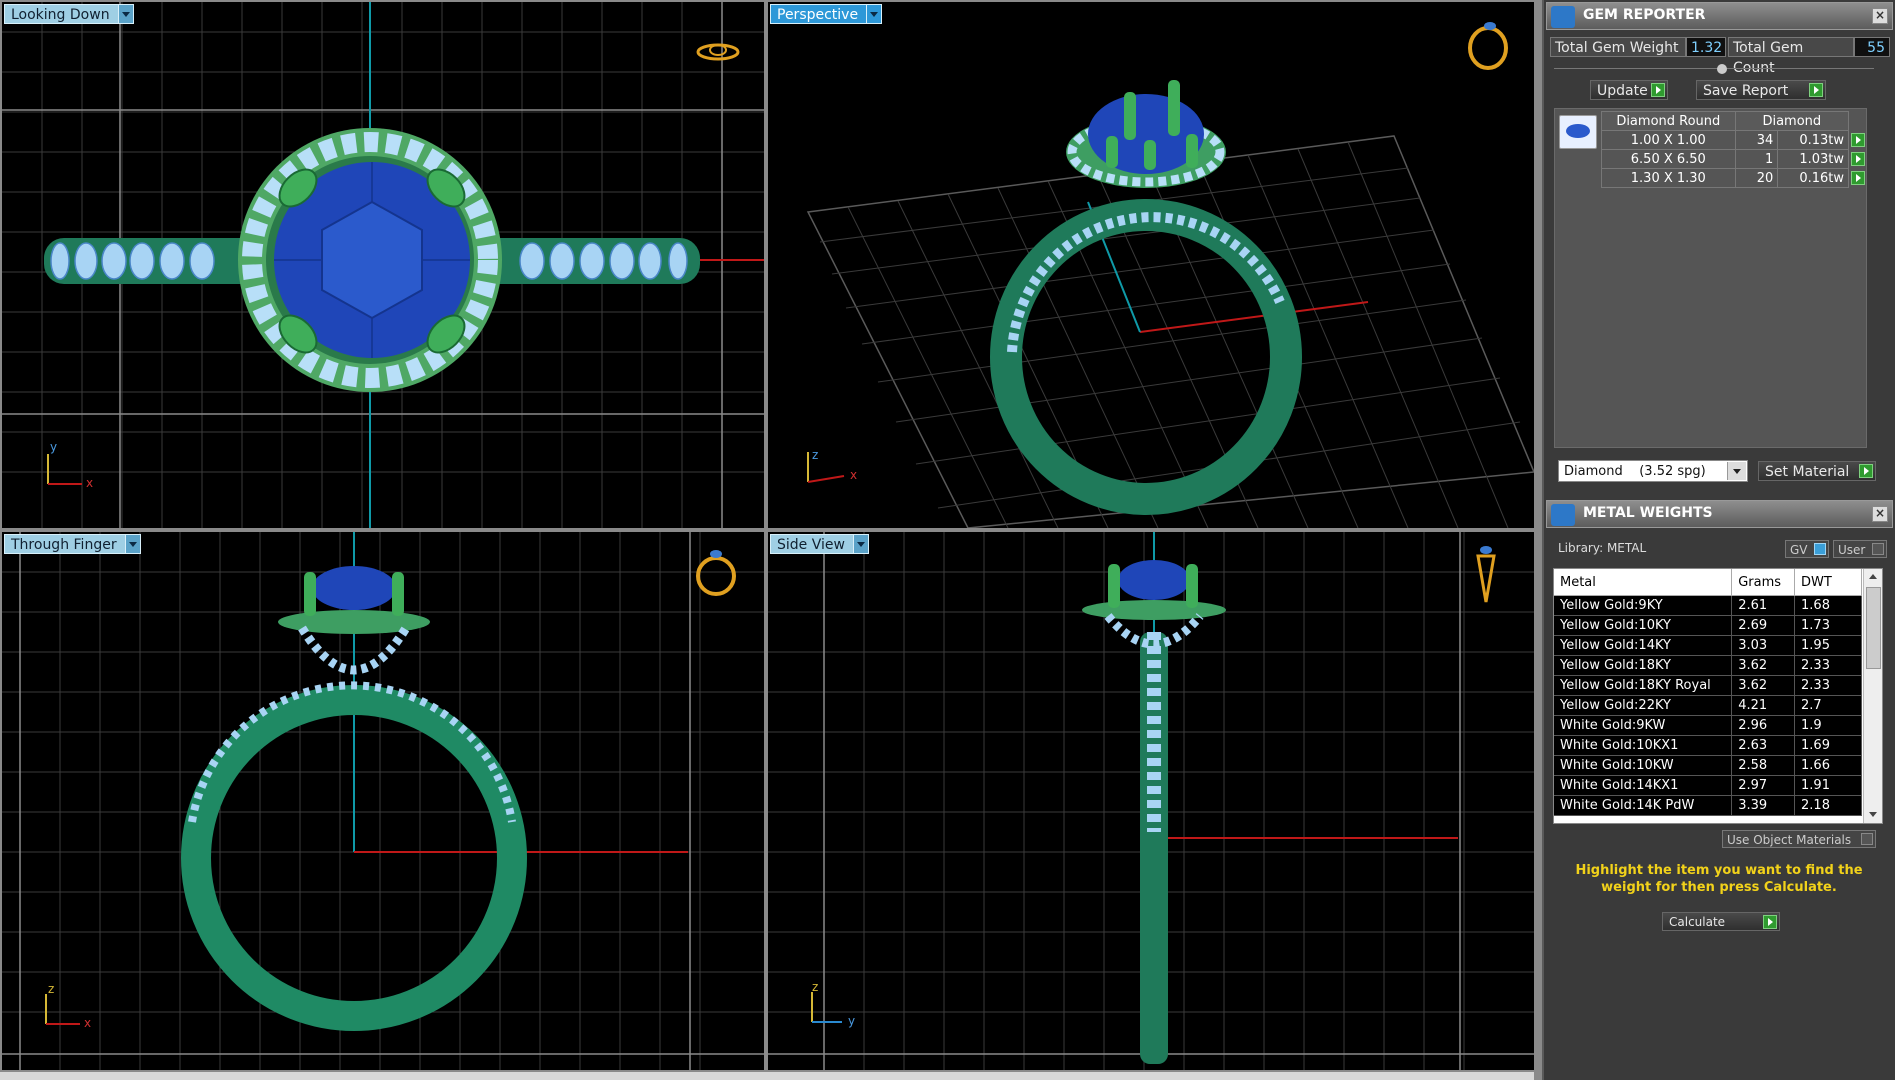 The width and height of the screenshot is (1895, 1080). Describe the element at coordinates (1618, 47) in the screenshot. I see `total-gem-weight-label: Total Gem Weight` at that location.